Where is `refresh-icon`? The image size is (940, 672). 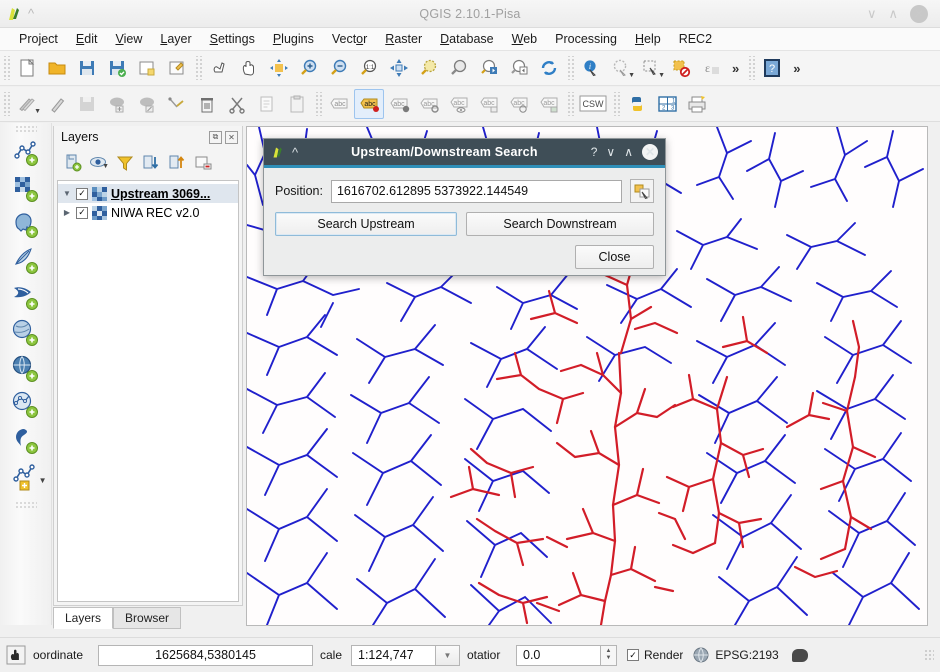 refresh-icon is located at coordinates (549, 68).